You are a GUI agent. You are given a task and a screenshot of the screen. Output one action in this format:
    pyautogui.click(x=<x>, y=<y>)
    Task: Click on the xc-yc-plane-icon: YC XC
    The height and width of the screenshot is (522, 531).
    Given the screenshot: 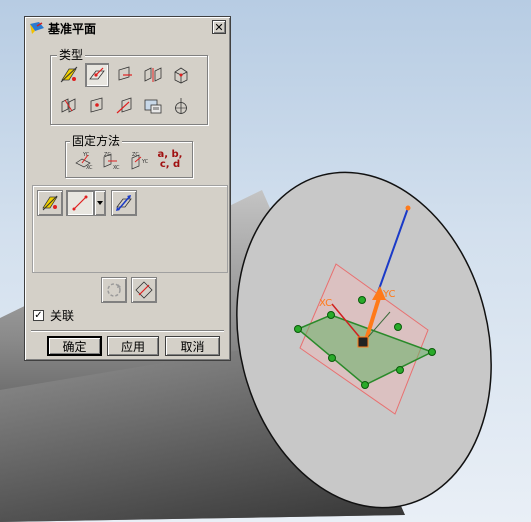 What is the action you would take?
    pyautogui.click(x=84, y=161)
    